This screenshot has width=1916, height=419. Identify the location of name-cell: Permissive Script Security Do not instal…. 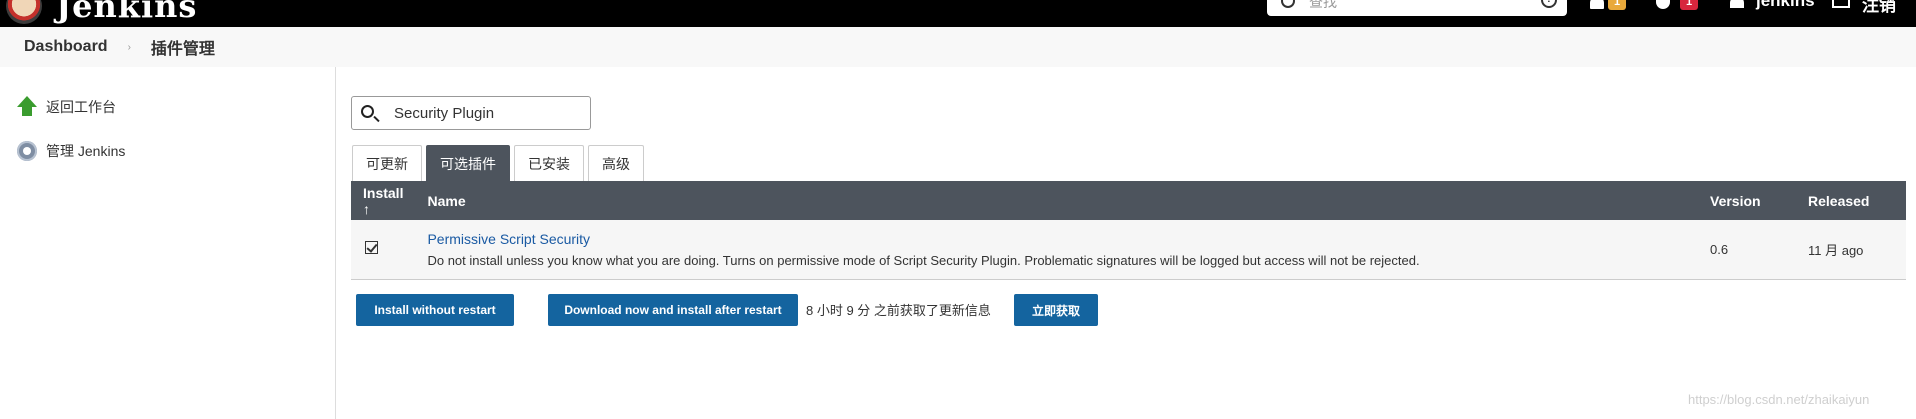
(1056, 249).